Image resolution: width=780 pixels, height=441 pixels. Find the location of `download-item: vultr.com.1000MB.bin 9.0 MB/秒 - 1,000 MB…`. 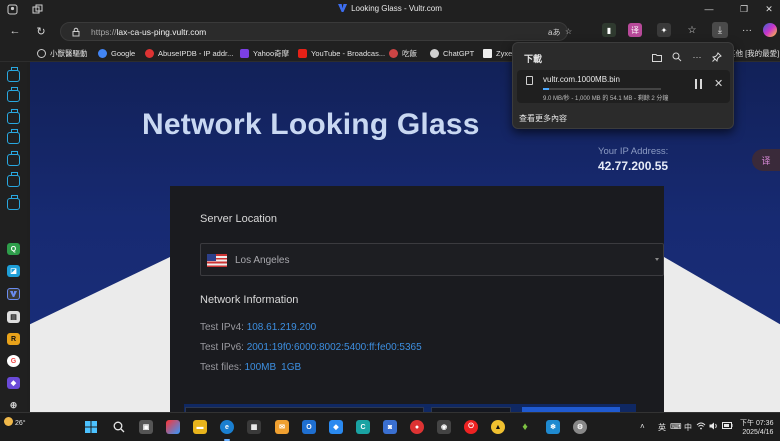

download-item: vultr.com.1000MB.bin 9.0 MB/秒 - 1,000 MB… is located at coordinates (623, 86).